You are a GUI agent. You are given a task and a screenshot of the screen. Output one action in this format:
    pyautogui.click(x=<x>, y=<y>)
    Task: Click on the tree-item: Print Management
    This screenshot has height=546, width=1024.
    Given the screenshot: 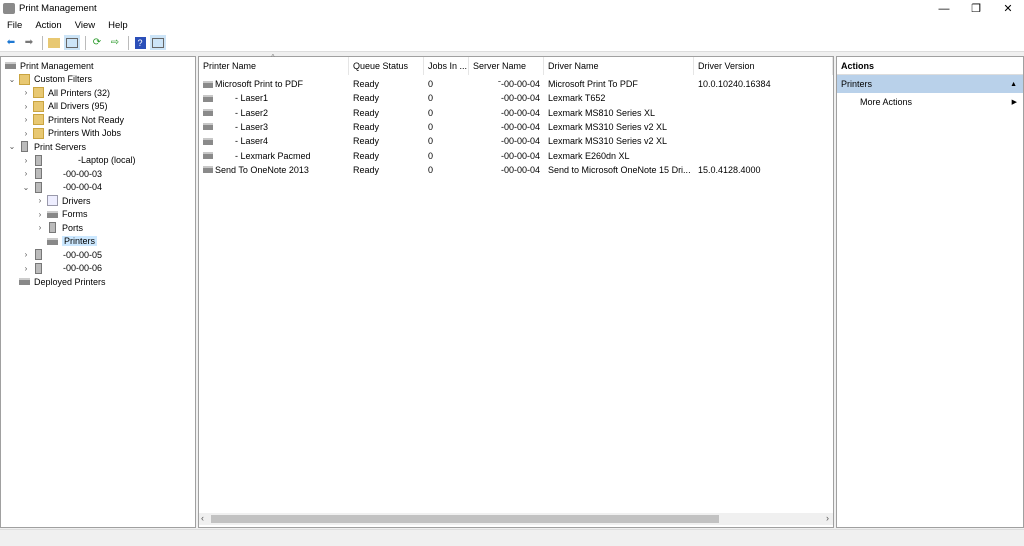 What is the action you would take?
    pyautogui.click(x=48, y=65)
    